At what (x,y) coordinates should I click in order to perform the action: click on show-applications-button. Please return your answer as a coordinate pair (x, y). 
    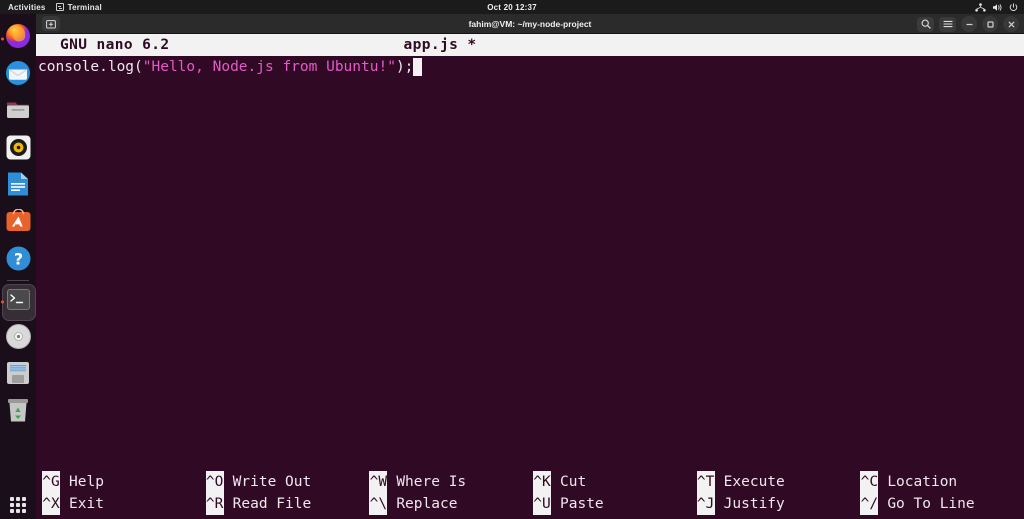
    Looking at the image, I should click on (18, 505).